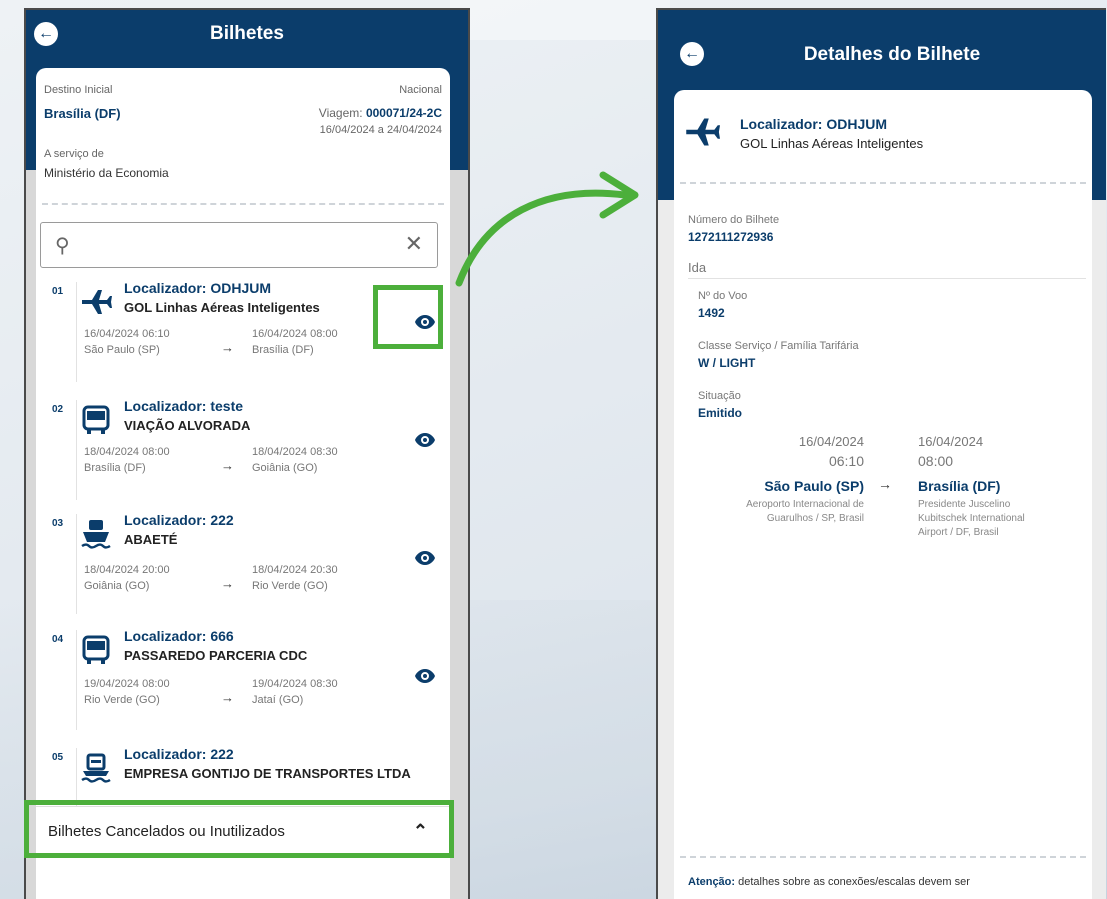 This screenshot has height=899, width=1107. What do you see at coordinates (814, 124) in the screenshot?
I see `ticket-locator: Localizador: ODHJUM` at bounding box center [814, 124].